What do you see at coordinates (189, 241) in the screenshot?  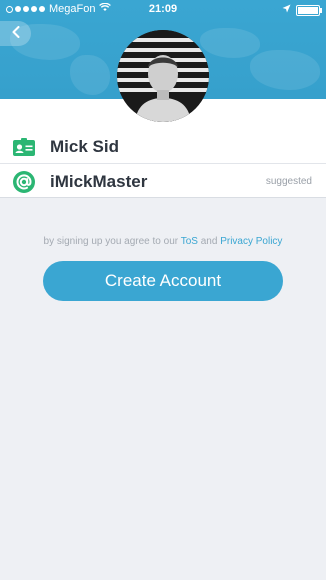 I see `tos-link: ToS` at bounding box center [189, 241].